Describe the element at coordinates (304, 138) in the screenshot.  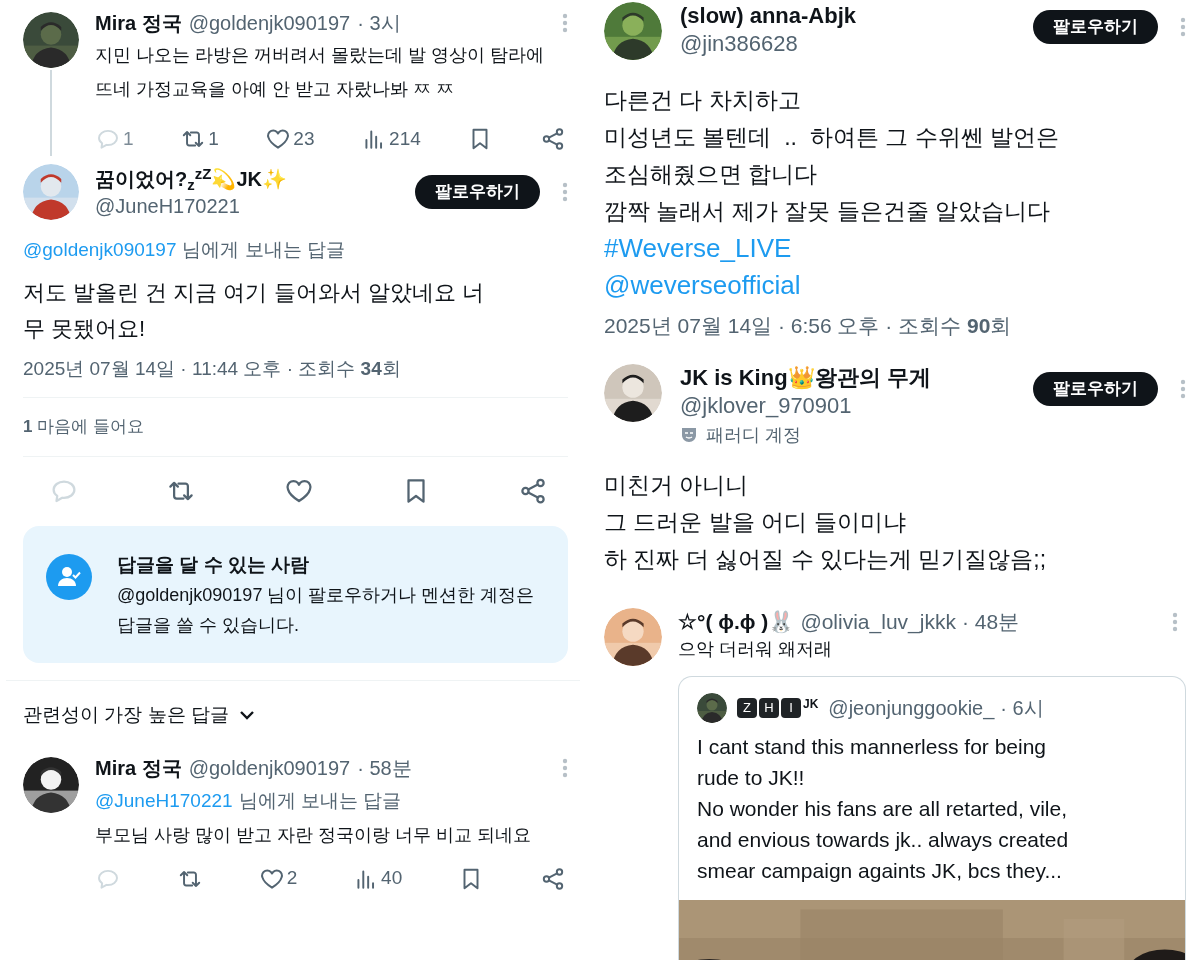
I see `action-count: 23` at that location.